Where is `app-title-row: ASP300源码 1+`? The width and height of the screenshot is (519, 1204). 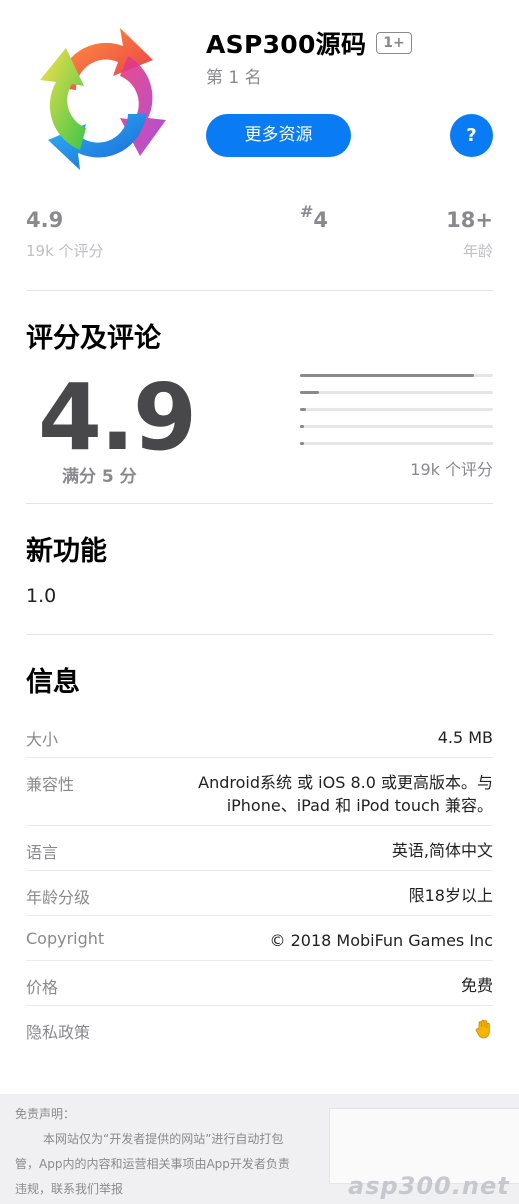
app-title-row: ASP300源码 1+ is located at coordinates (309, 43).